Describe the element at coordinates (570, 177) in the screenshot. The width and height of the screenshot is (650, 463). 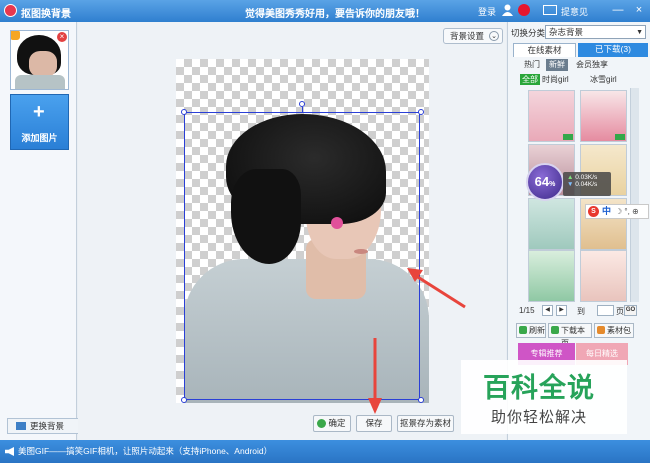
I see `upload-arrow-icon: ▲` at that location.